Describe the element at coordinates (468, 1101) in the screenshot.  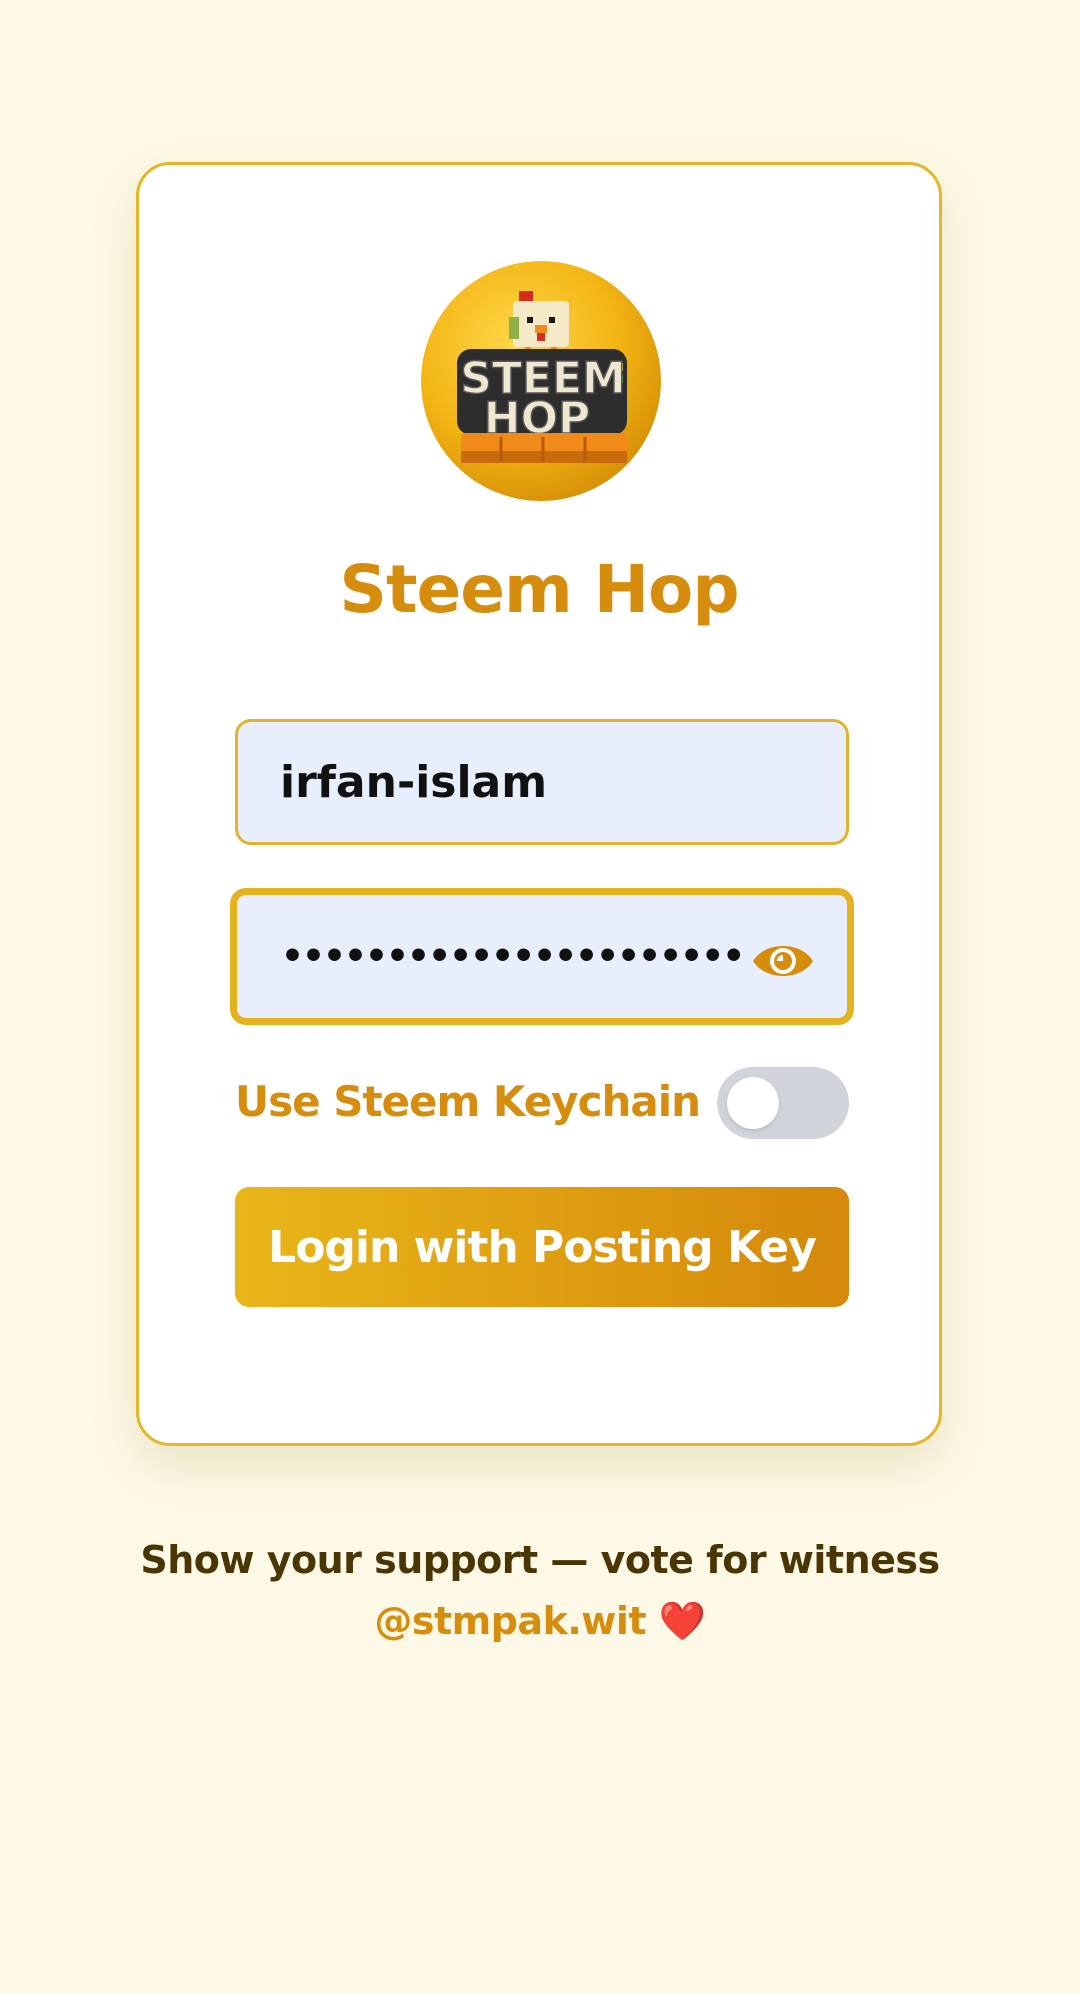
I see `keychain-label: Use Steem Keychain` at that location.